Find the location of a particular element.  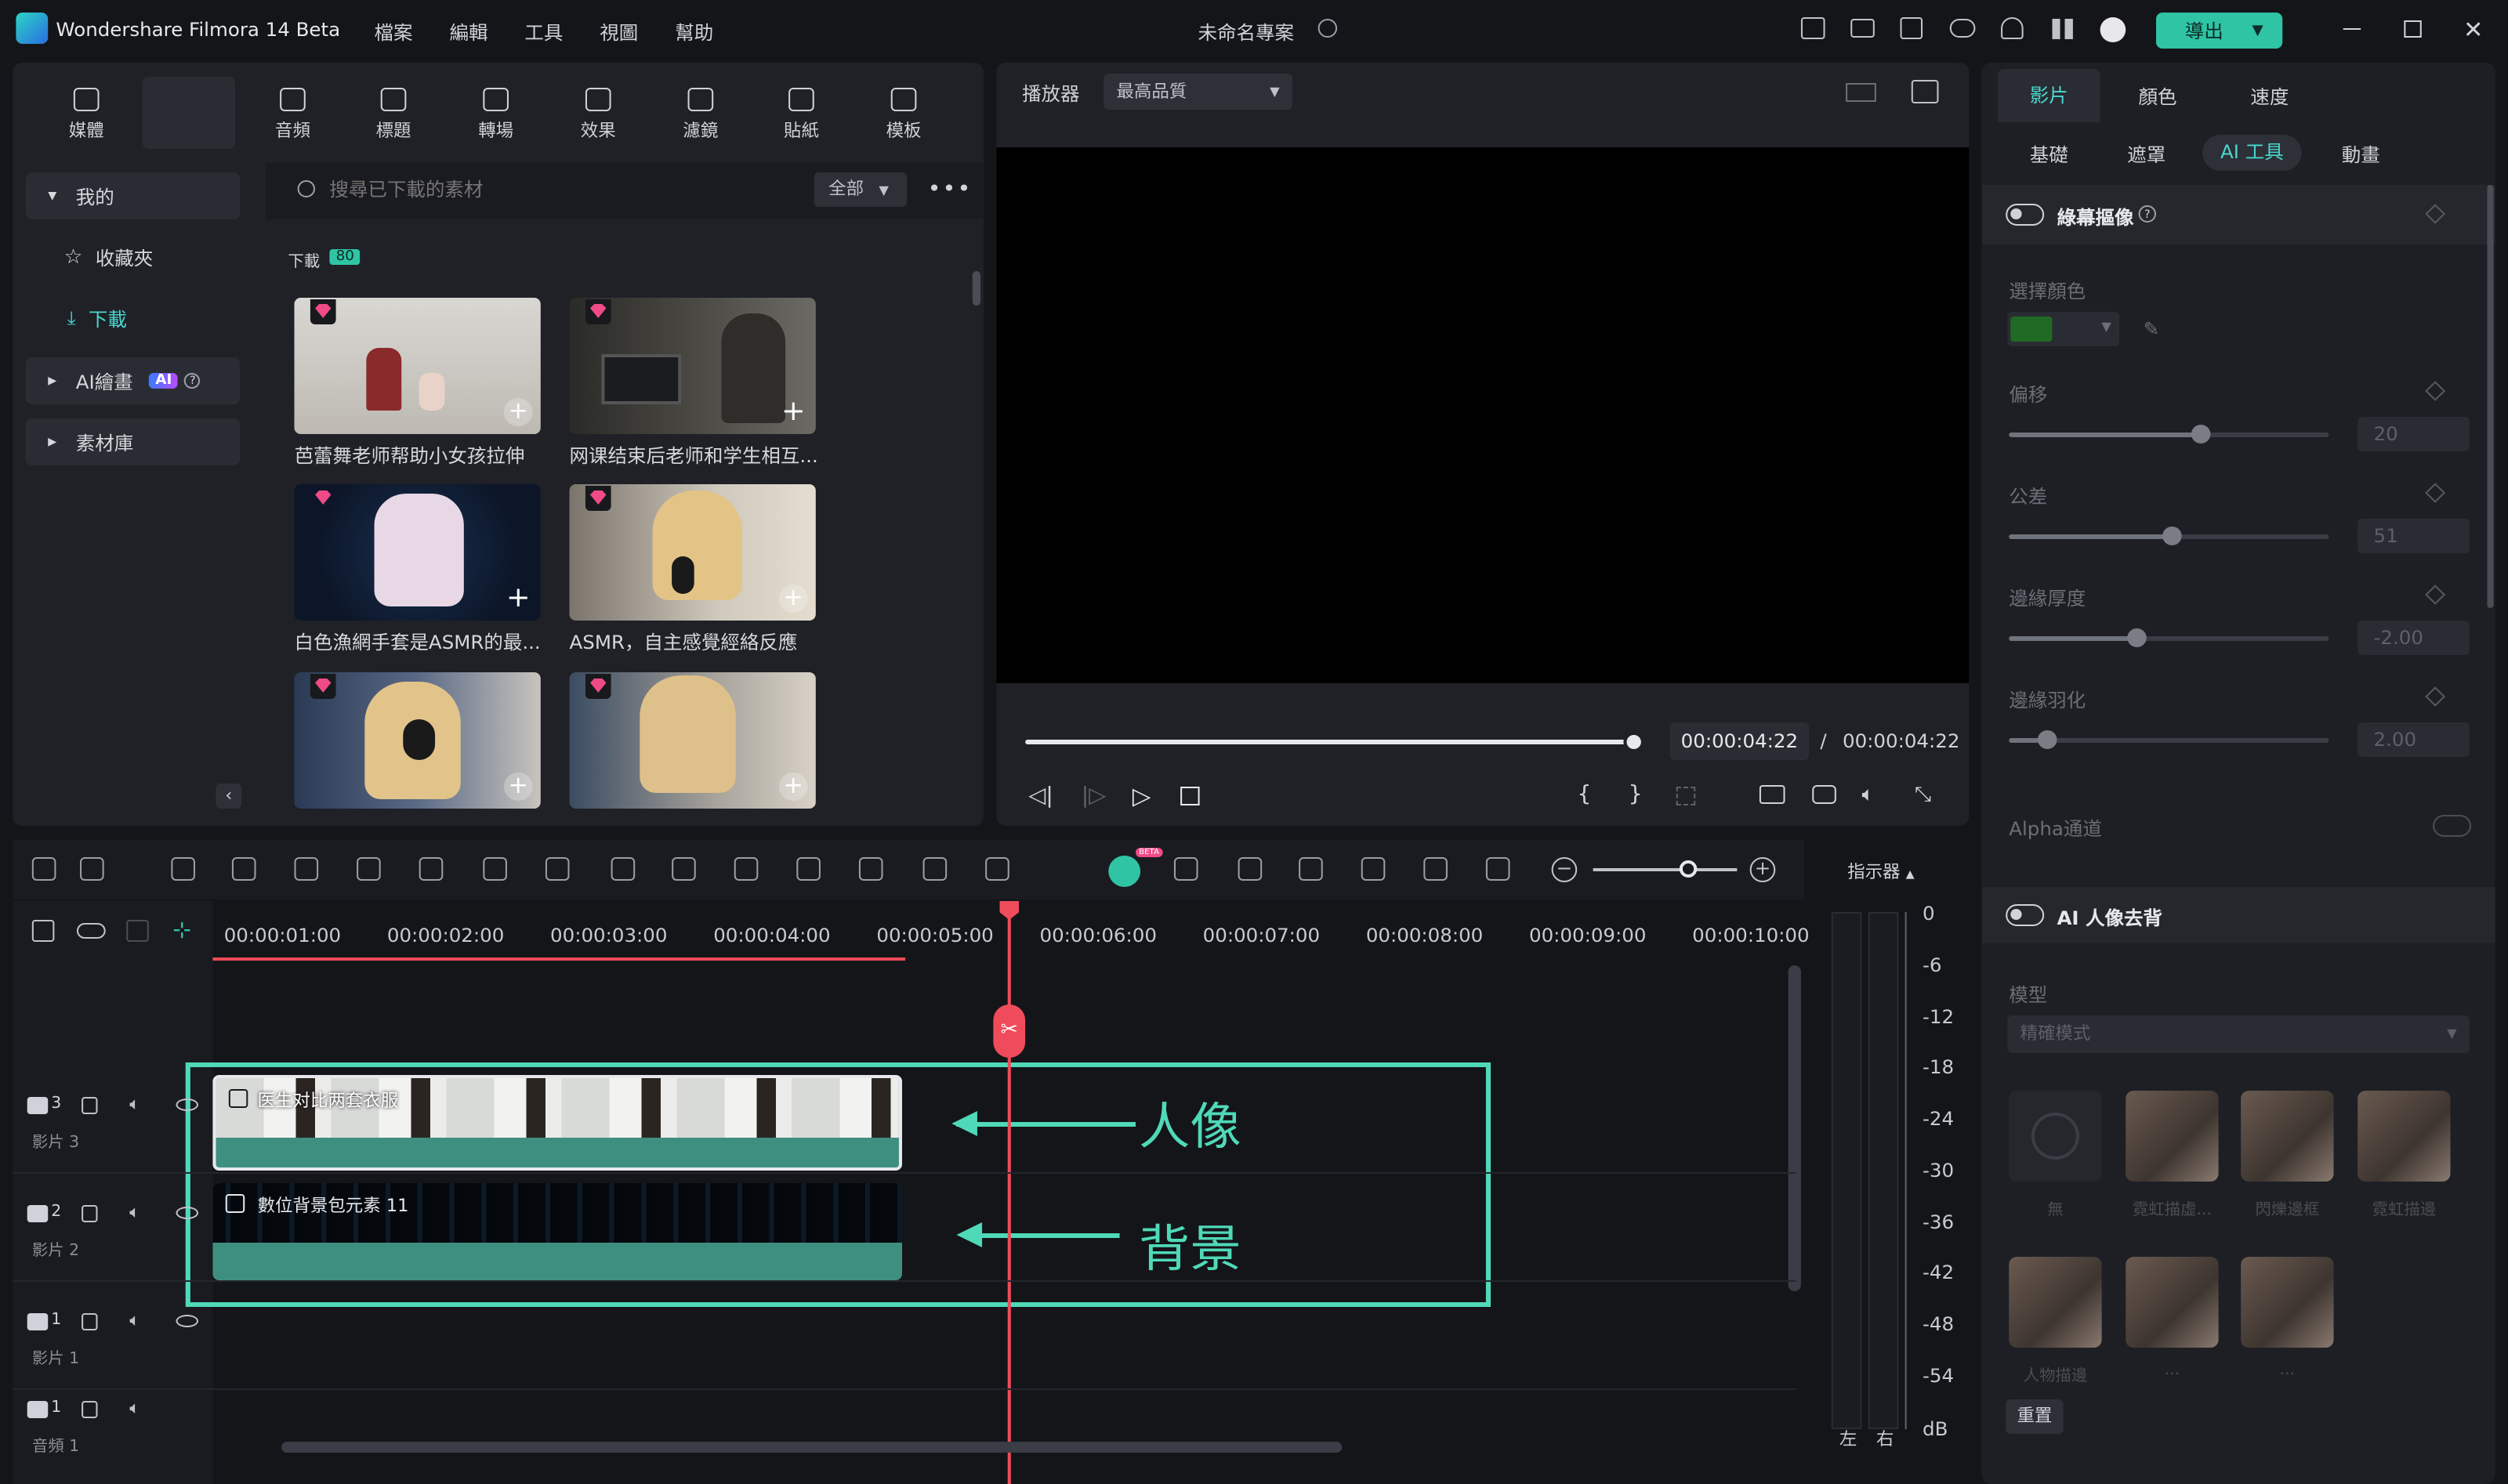

chroma-key-toggle is located at coordinates (2025, 215).